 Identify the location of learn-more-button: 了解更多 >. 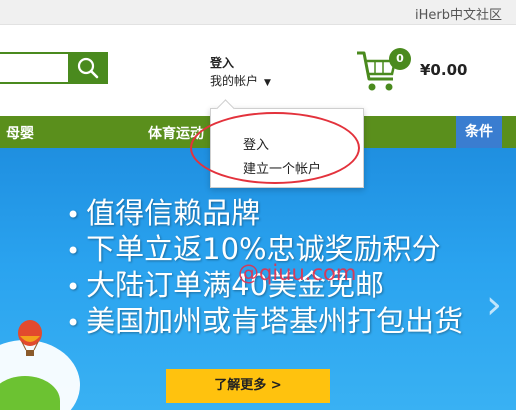
(248, 386).